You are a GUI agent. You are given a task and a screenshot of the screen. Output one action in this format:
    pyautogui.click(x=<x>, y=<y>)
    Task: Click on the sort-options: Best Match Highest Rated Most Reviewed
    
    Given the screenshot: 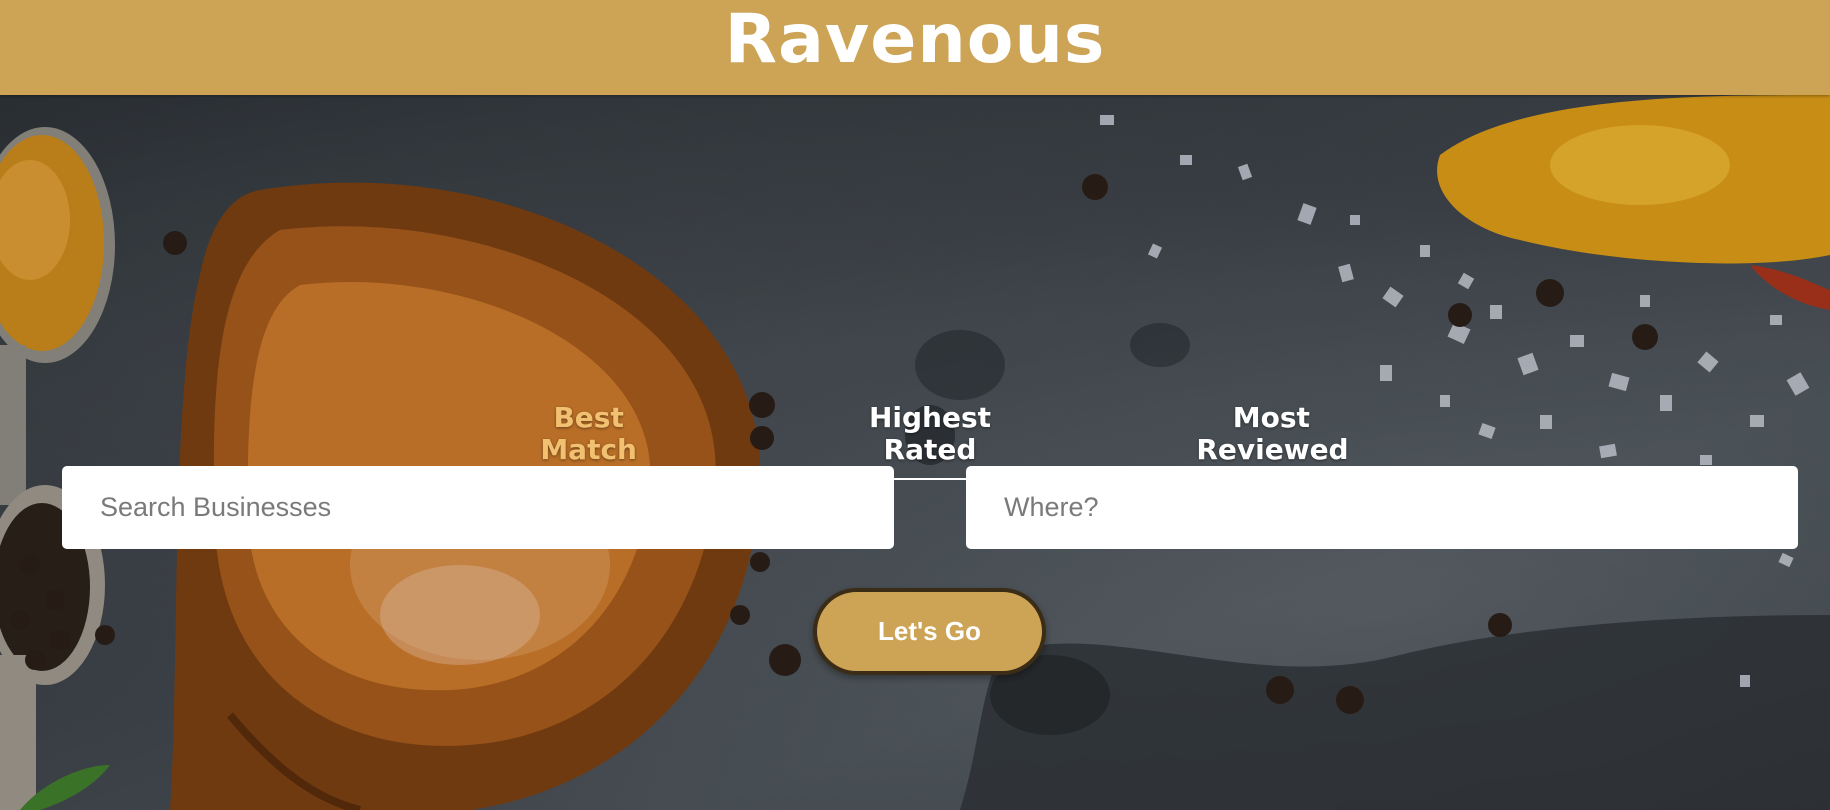 What is the action you would take?
    pyautogui.click(x=930, y=394)
    